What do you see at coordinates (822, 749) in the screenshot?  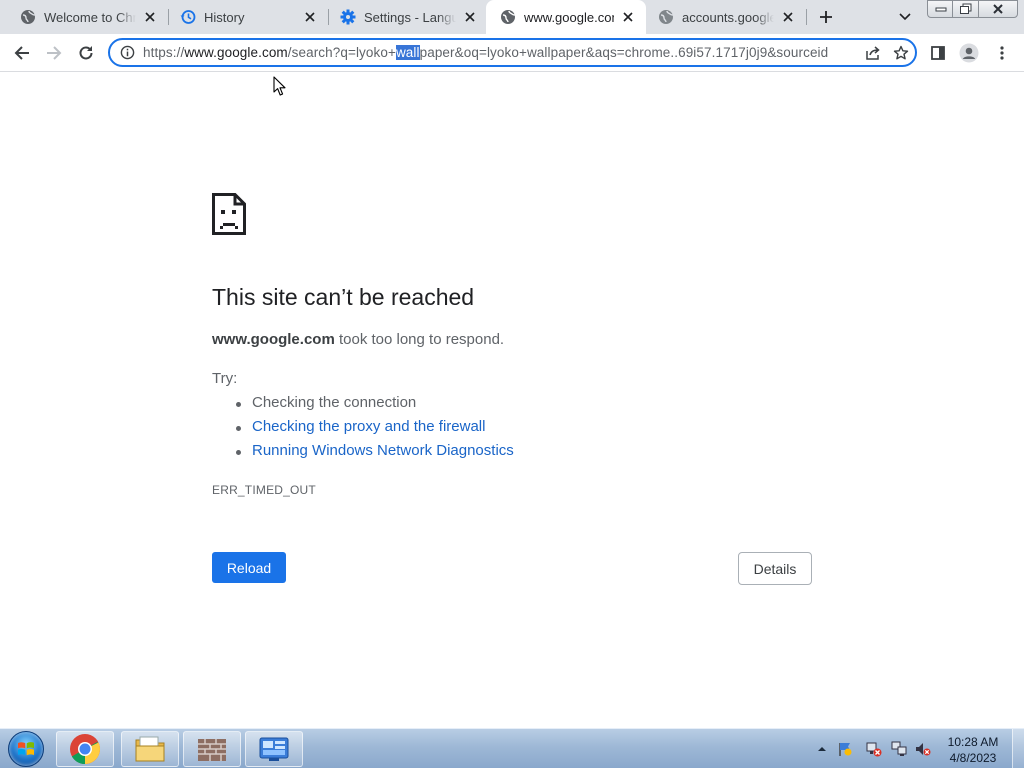 I see `tray-expand-arrow-icon` at bounding box center [822, 749].